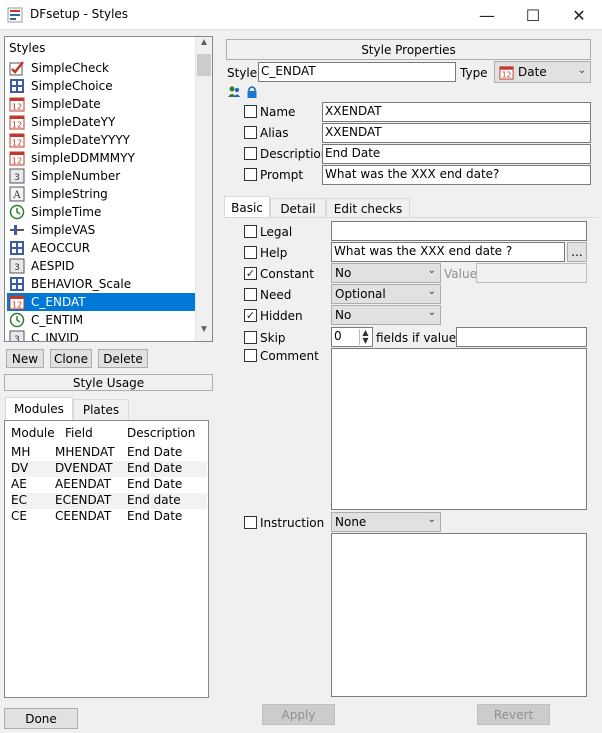 Image resolution: width=602 pixels, height=733 pixels. Describe the element at coordinates (250, 231) in the screenshot. I see `legal-checkbox` at that location.